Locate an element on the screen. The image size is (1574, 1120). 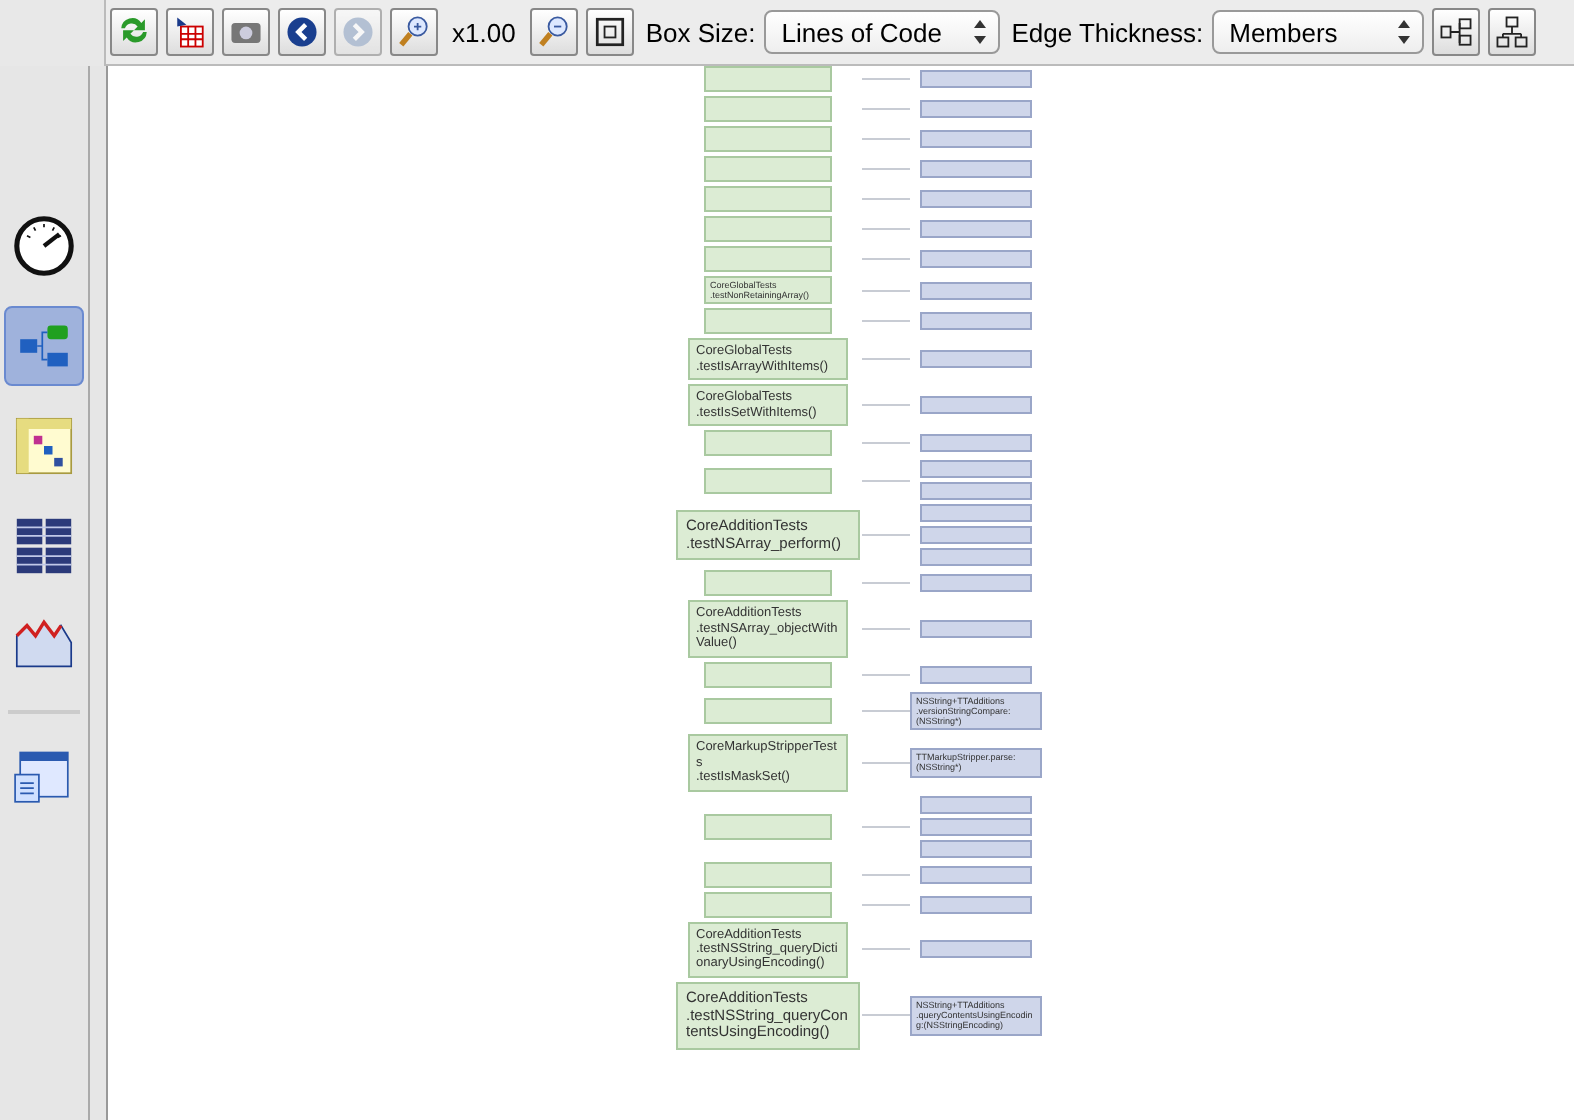
gauge-icon is located at coordinates (44, 246).